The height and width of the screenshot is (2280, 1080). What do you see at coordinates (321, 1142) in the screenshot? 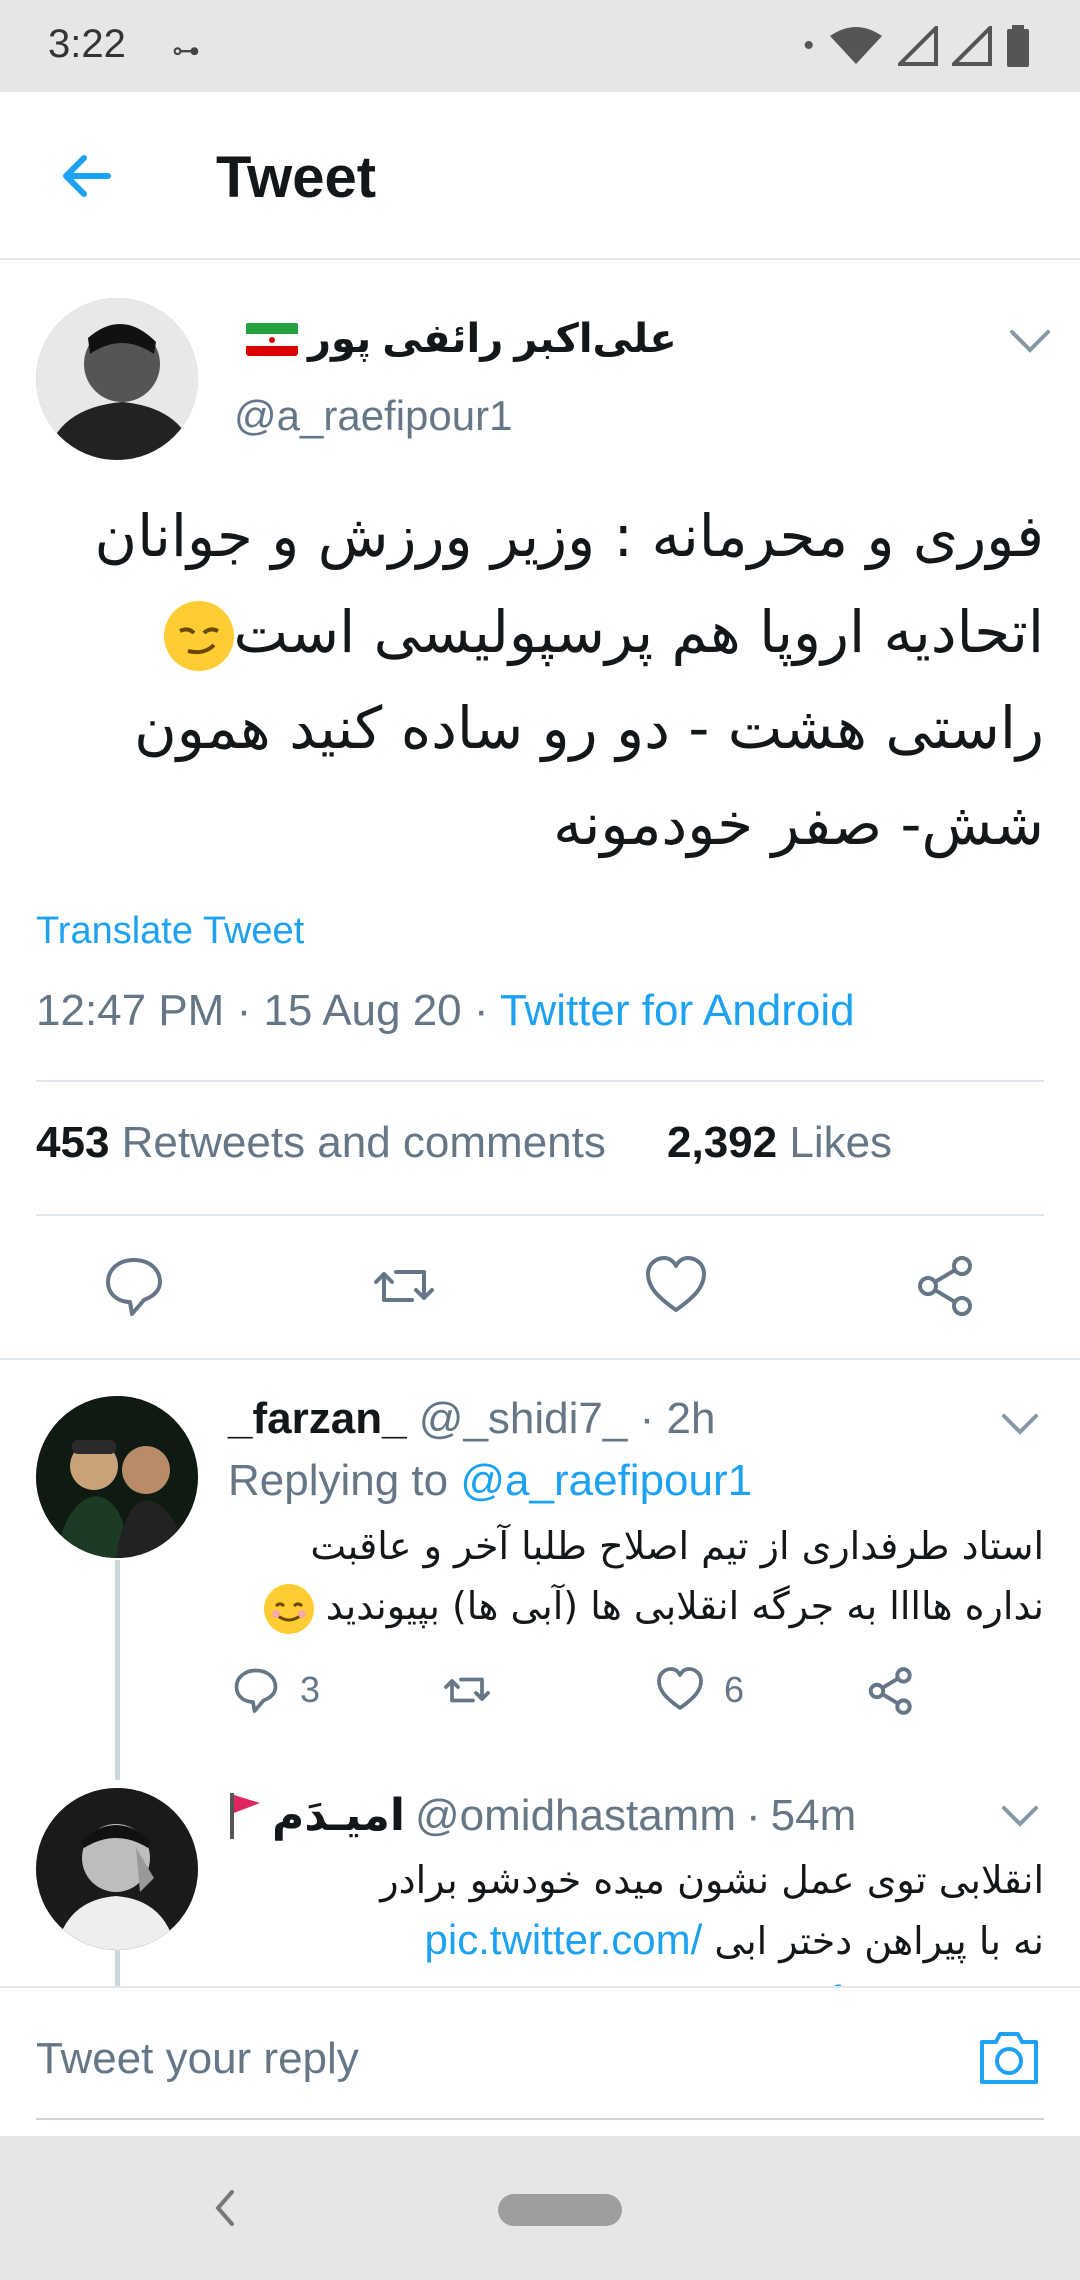
I see `retweets-stat: 453 Retweets and comments` at bounding box center [321, 1142].